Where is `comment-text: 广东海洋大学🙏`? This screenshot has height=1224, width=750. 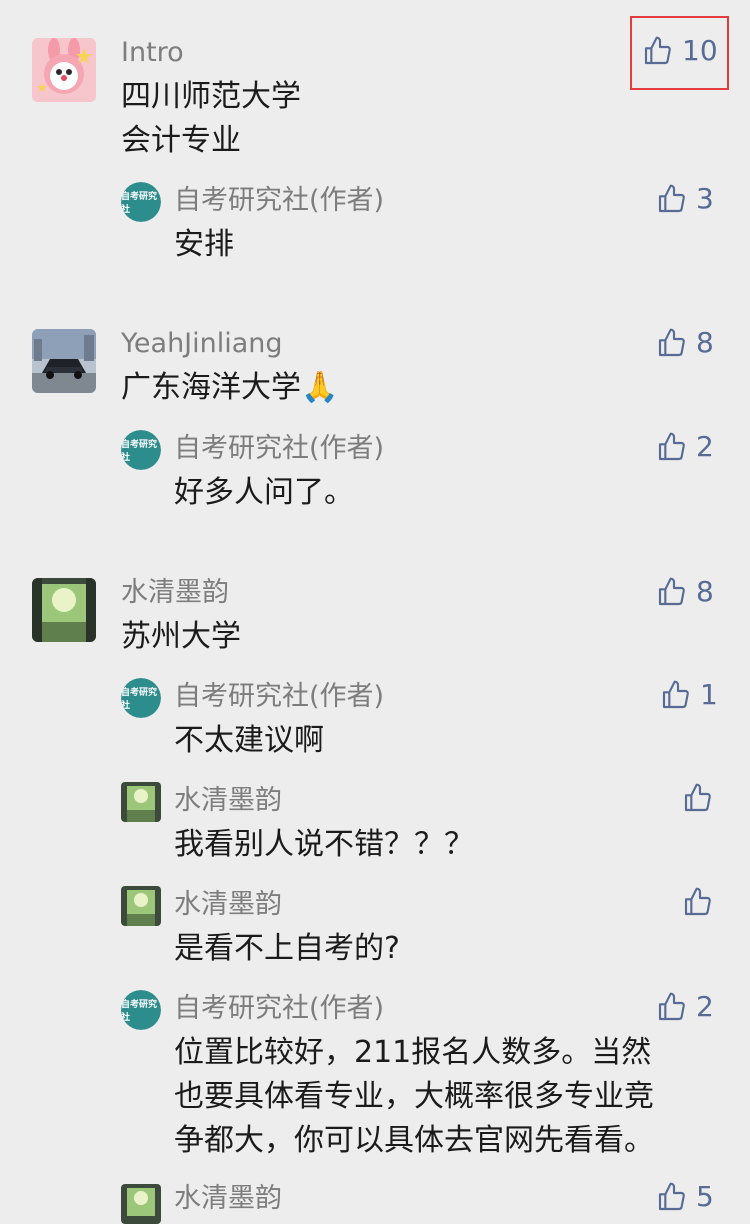
comment-text: 广东海洋大学🙏 is located at coordinates (229, 388).